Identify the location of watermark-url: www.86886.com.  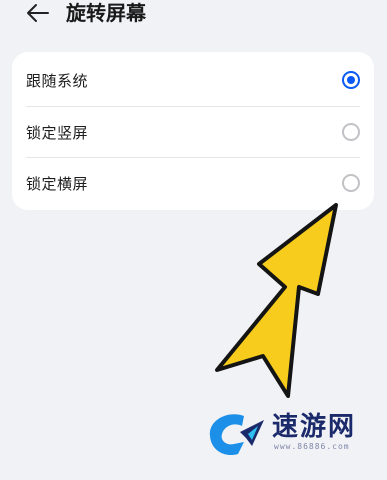
(312, 446).